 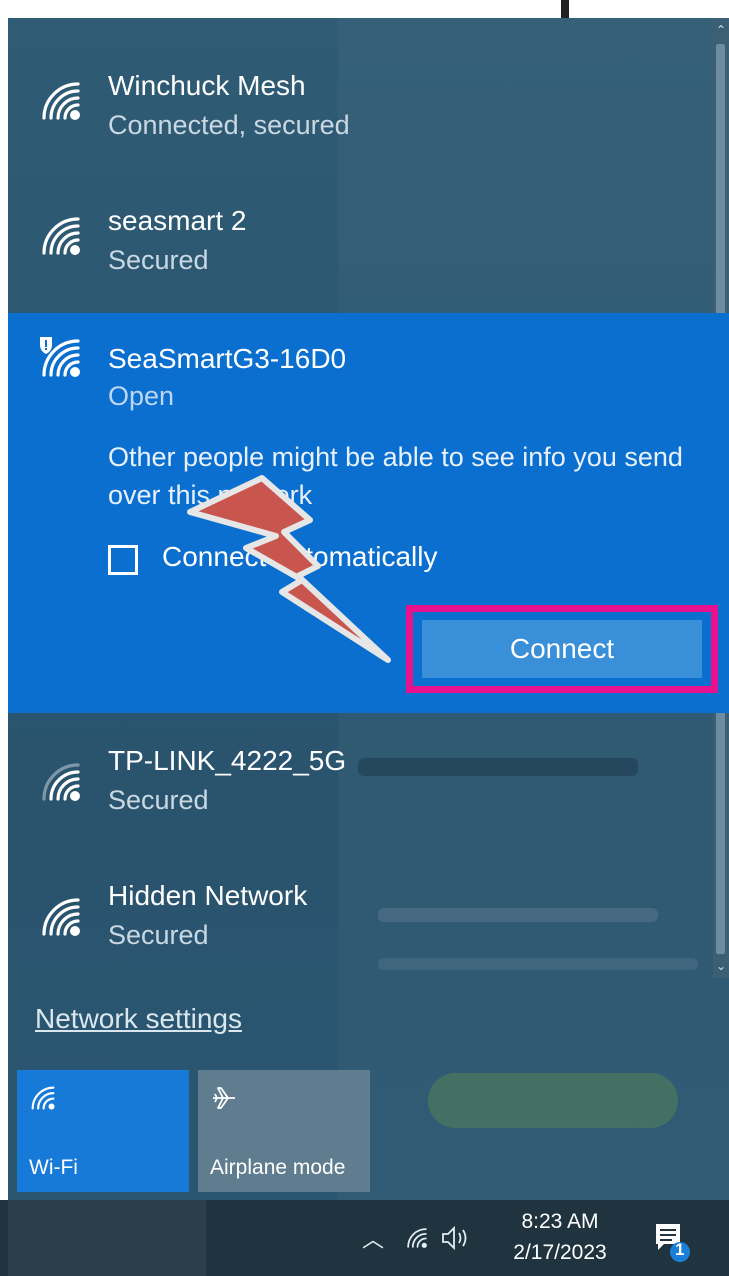 What do you see at coordinates (457, 1238) in the screenshot?
I see `speaker-icon` at bounding box center [457, 1238].